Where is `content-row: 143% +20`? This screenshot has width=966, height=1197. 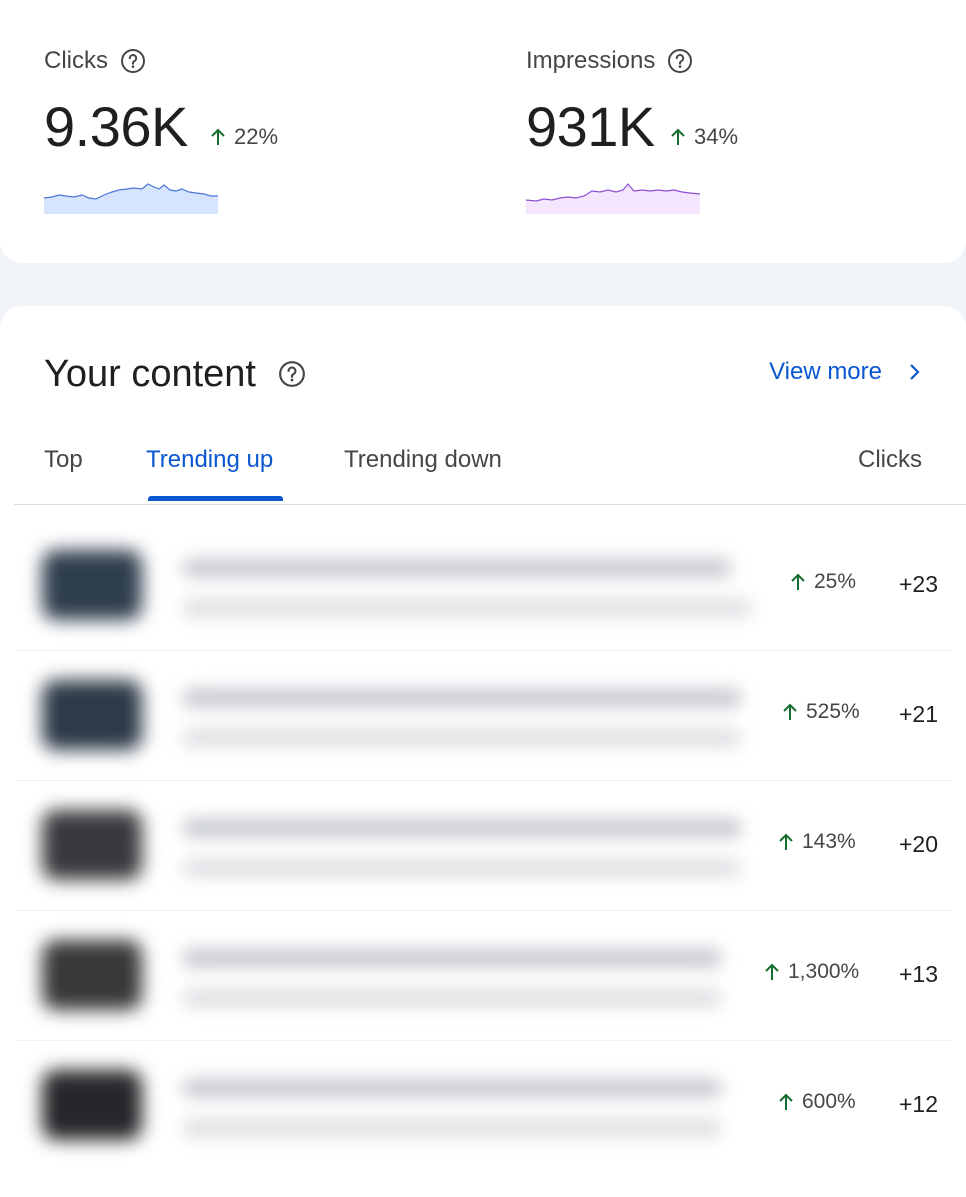
content-row: 143% +20 is located at coordinates (484, 845).